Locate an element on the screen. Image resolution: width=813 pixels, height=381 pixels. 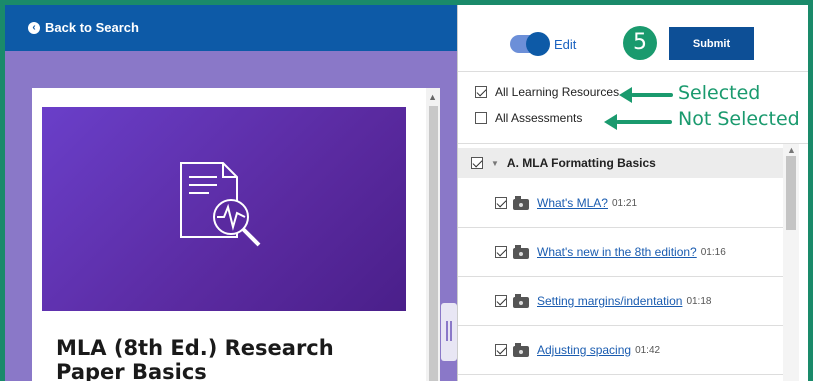
list-item: Setting margins/indentation 01:18 is located at coordinates (620, 301).